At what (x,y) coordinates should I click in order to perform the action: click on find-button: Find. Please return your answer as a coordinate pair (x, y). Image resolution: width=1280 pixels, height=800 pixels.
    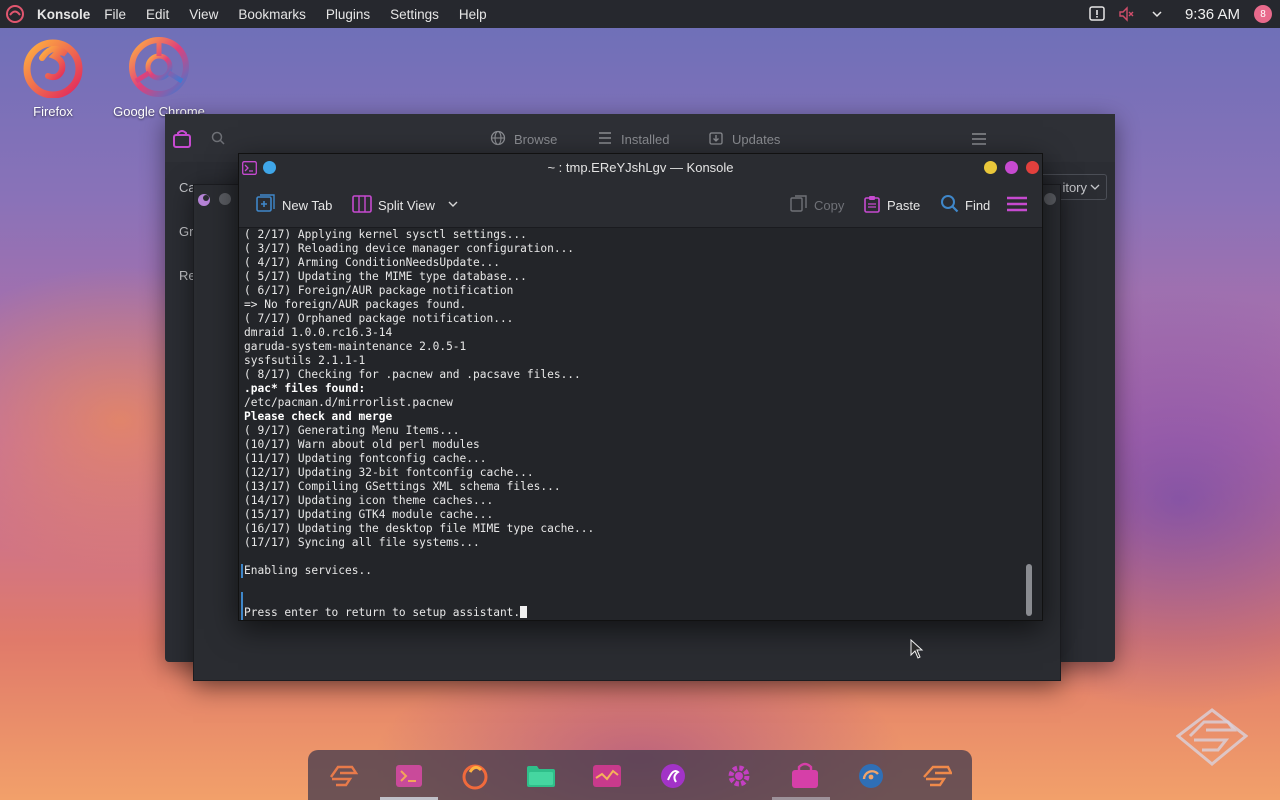
    Looking at the image, I should click on (965, 205).